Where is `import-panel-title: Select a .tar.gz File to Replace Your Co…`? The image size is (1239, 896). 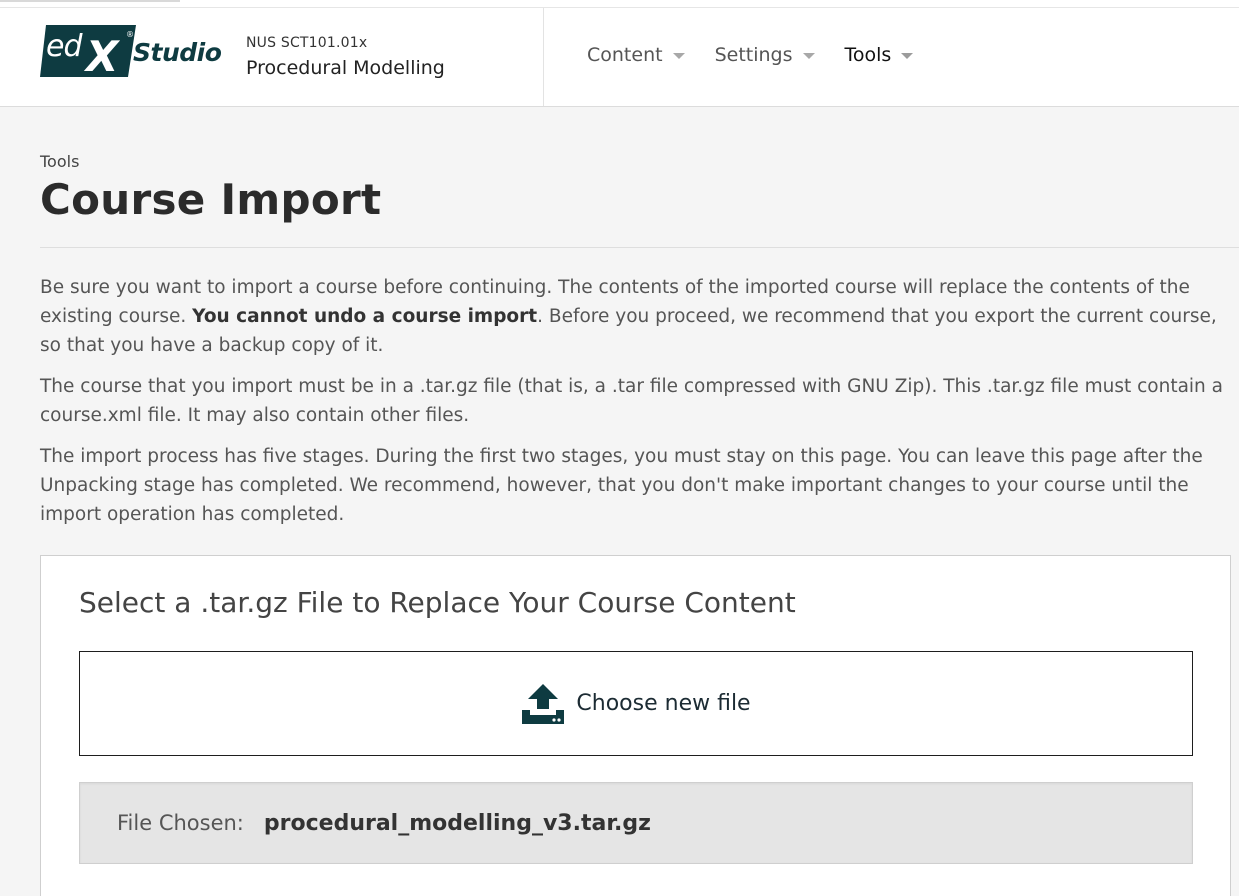 import-panel-title: Select a .tar.gz File to Replace Your Co… is located at coordinates (437, 602).